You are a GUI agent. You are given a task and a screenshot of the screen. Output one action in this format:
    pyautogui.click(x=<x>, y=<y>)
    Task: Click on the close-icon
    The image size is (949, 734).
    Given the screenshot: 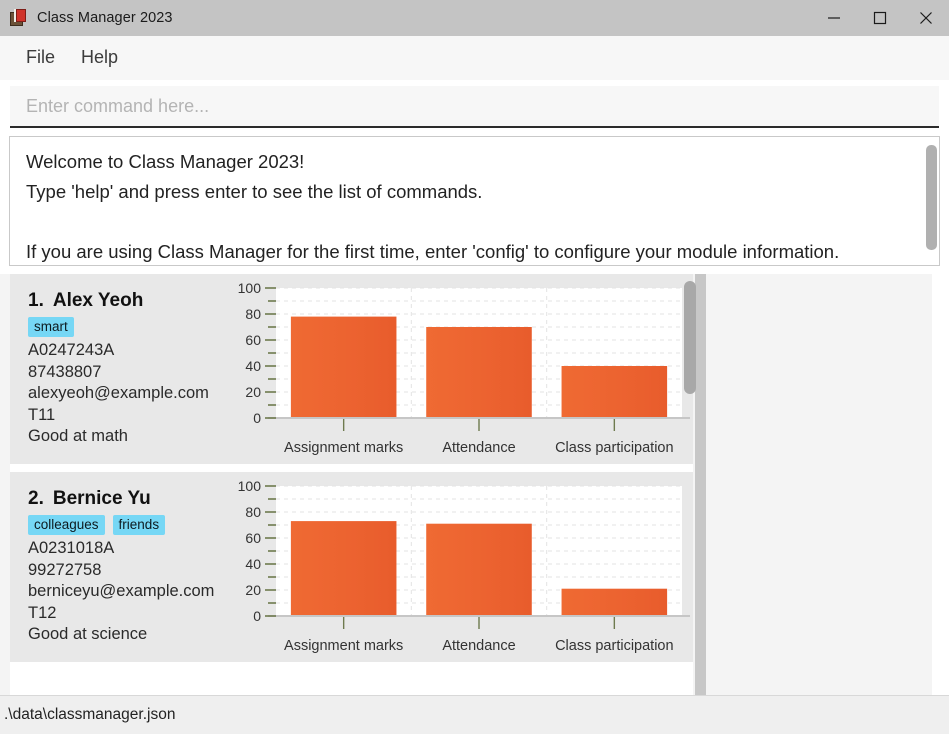 What is the action you would take?
    pyautogui.click(x=926, y=18)
    